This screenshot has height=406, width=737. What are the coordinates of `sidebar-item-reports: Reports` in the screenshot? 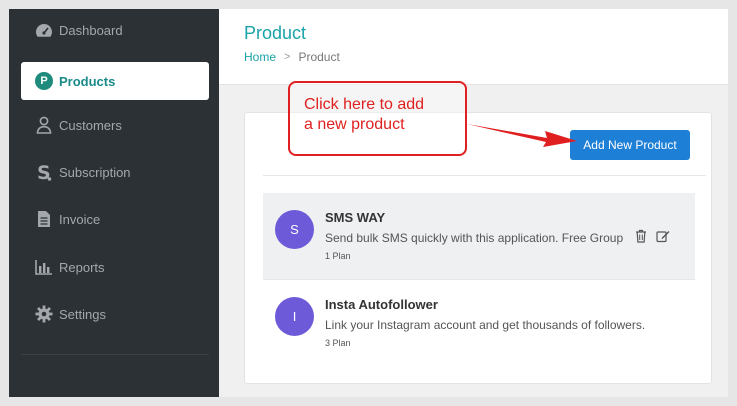 It's located at (115, 267).